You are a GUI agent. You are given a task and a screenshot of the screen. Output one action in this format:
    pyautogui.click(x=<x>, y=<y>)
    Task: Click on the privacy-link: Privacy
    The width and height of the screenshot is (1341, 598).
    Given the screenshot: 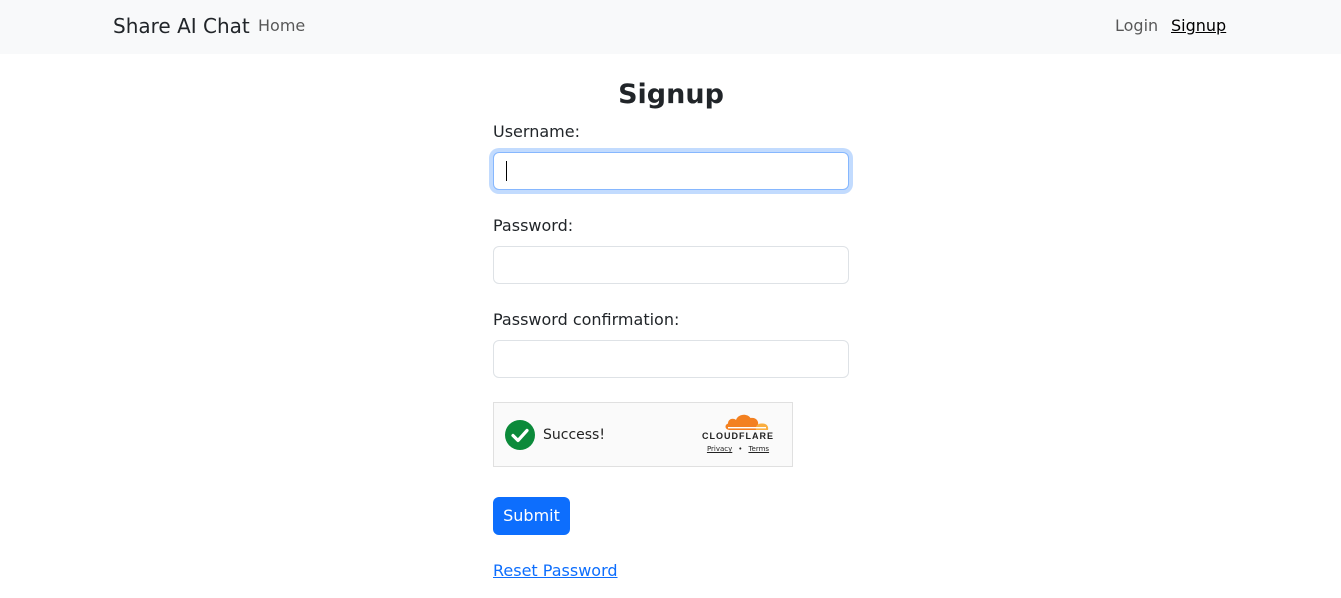 What is the action you would take?
    pyautogui.click(x=719, y=449)
    